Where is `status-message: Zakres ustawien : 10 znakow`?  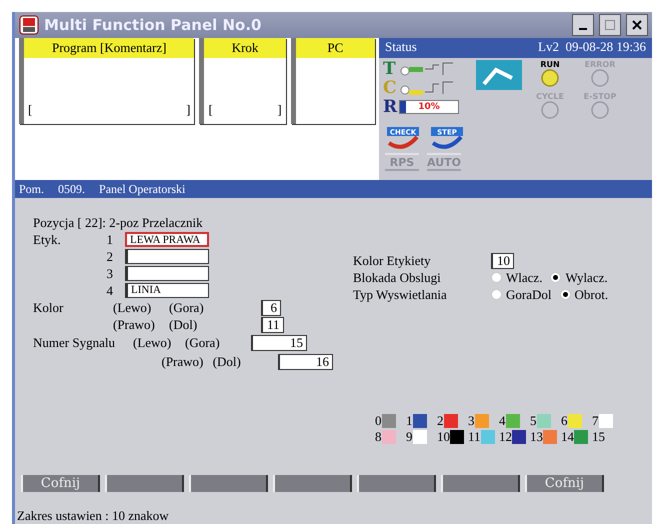 status-message: Zakres ustawien : 10 znakow is located at coordinates (93, 515).